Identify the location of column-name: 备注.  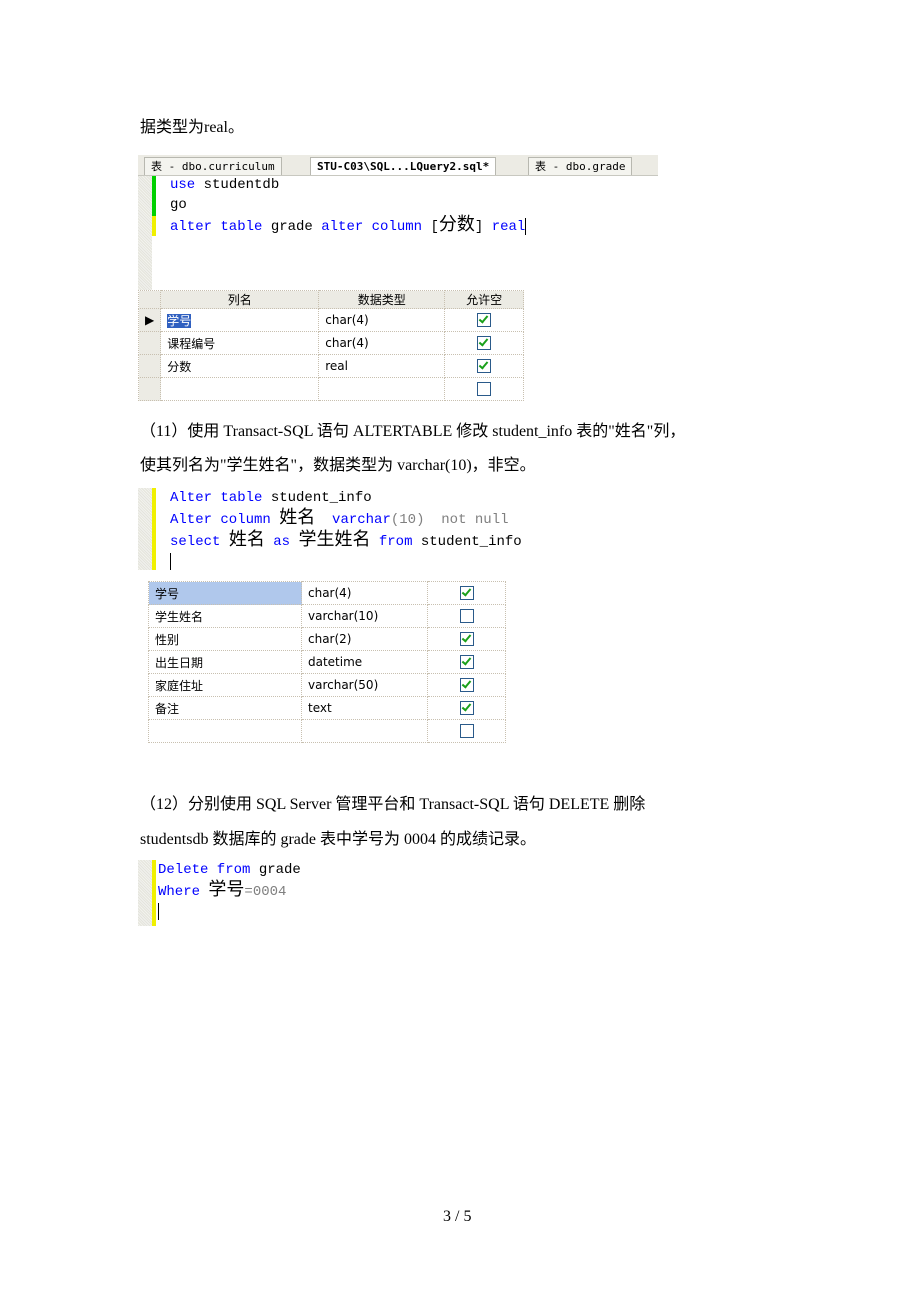
(167, 708).